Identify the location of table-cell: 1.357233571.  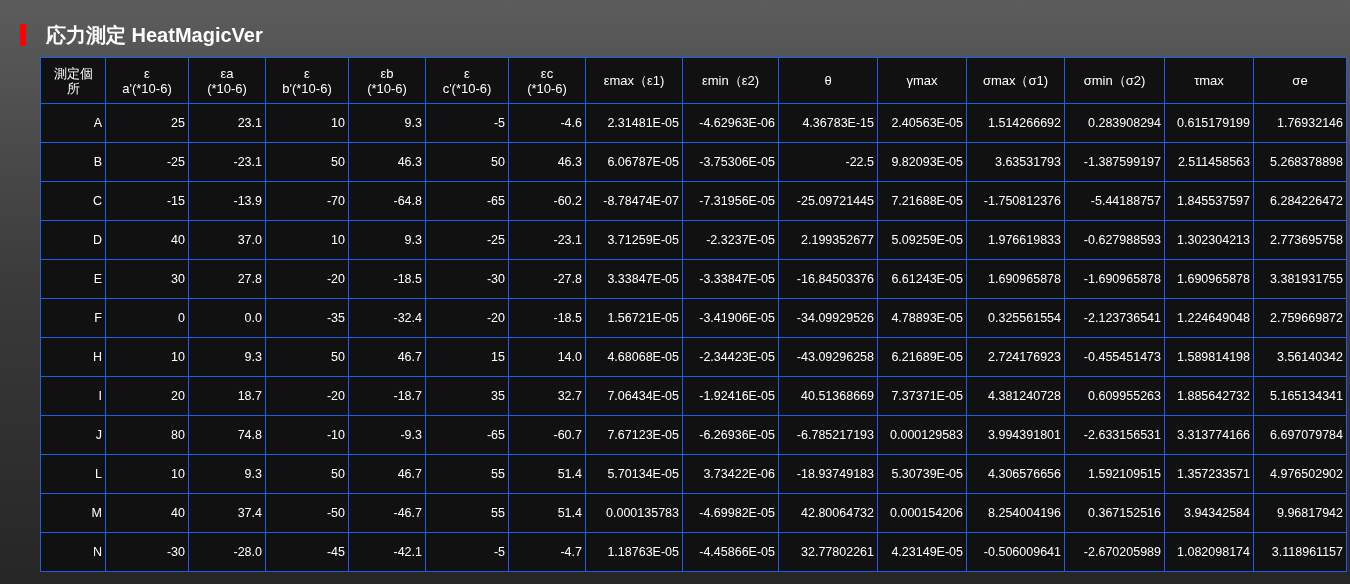
(1209, 474).